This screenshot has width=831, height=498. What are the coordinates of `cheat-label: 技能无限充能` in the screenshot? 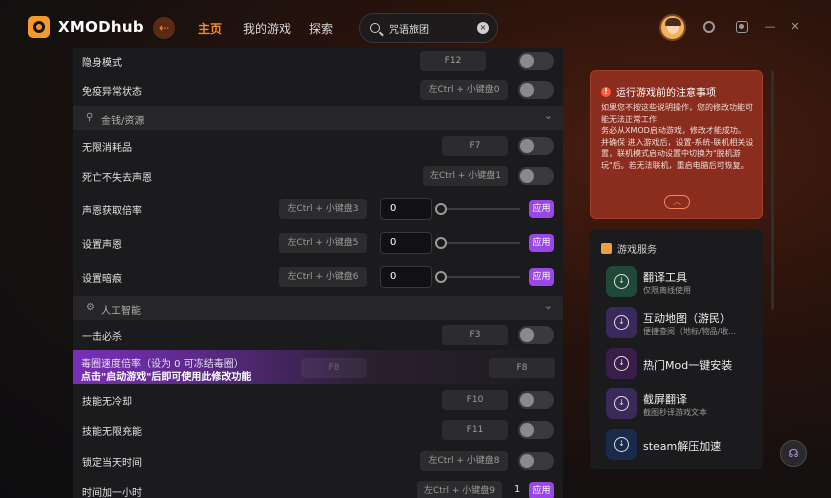 It's located at (112, 432).